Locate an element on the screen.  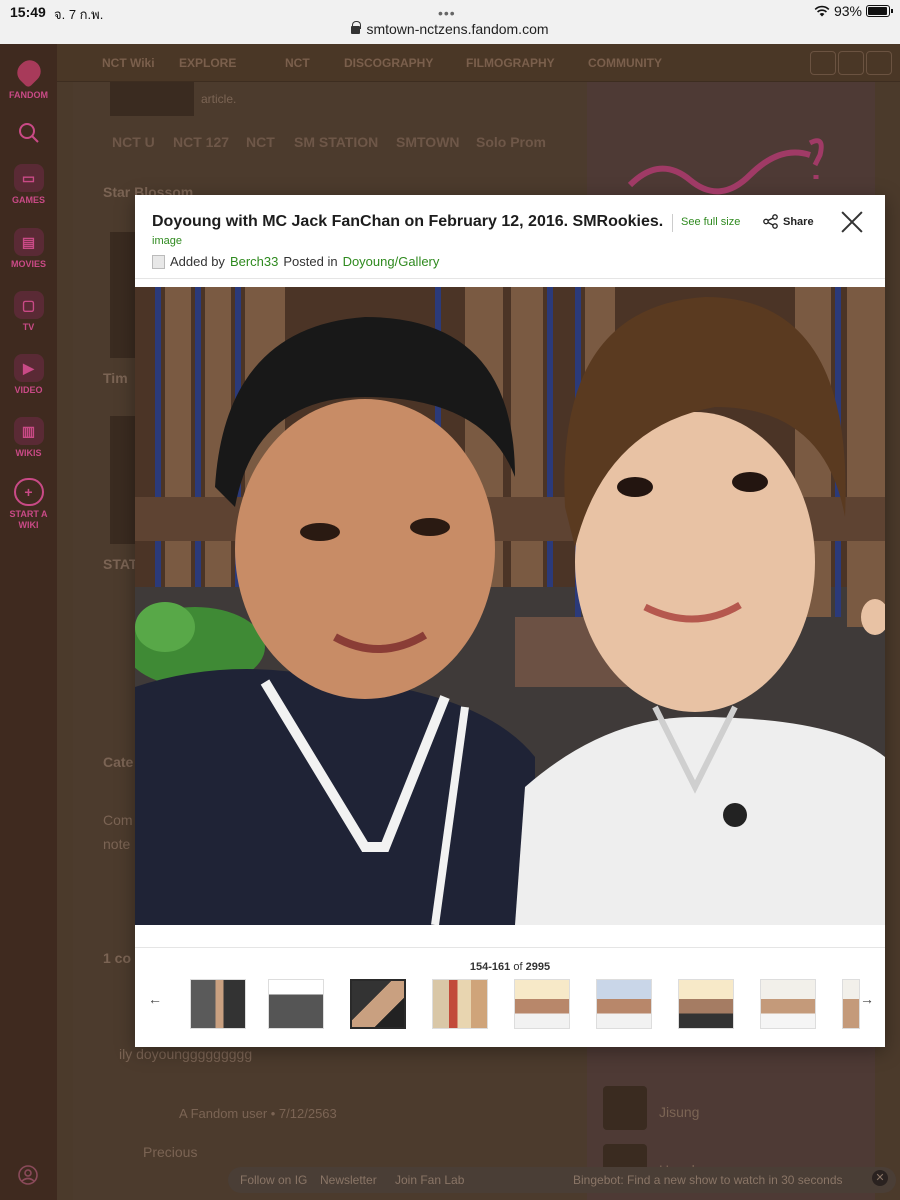
status-indicators: 93% is located at coordinates (853, 11).